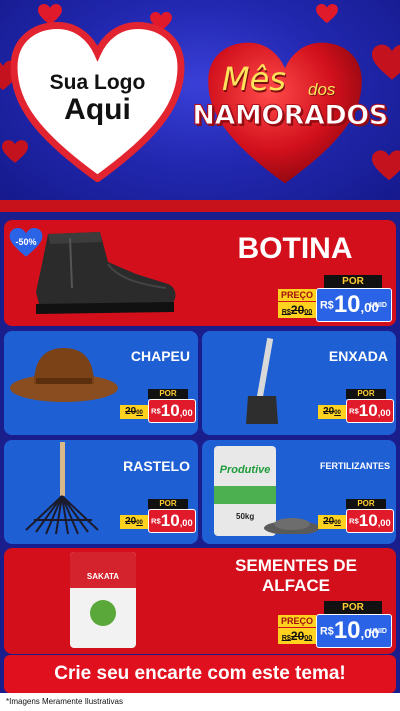 Image resolution: width=400 pixels, height=711 pixels. What do you see at coordinates (103, 570) in the screenshot?
I see `seed-pack-top` at bounding box center [103, 570].